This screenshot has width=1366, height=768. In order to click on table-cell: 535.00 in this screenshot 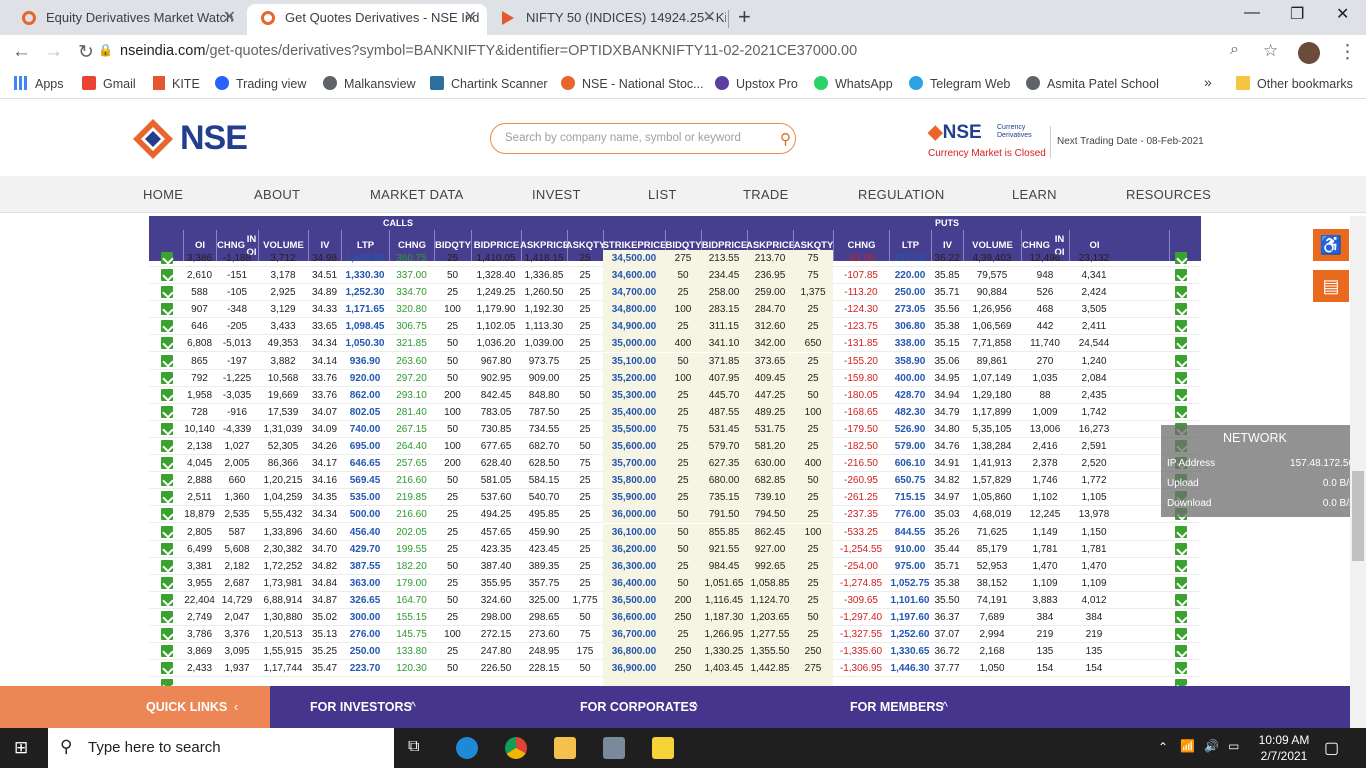, I will do `click(365, 497)`.